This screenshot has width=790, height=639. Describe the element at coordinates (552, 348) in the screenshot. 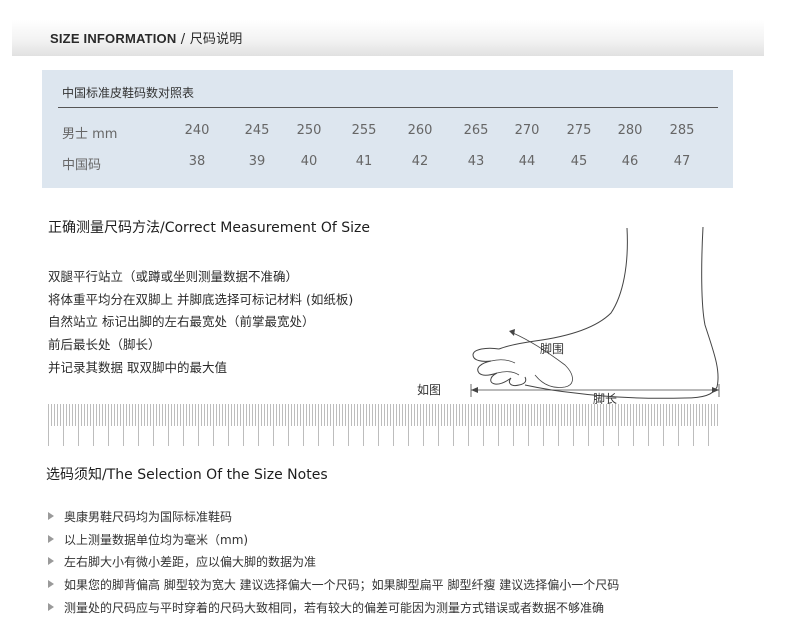

I see `girth-label: 脚围` at that location.